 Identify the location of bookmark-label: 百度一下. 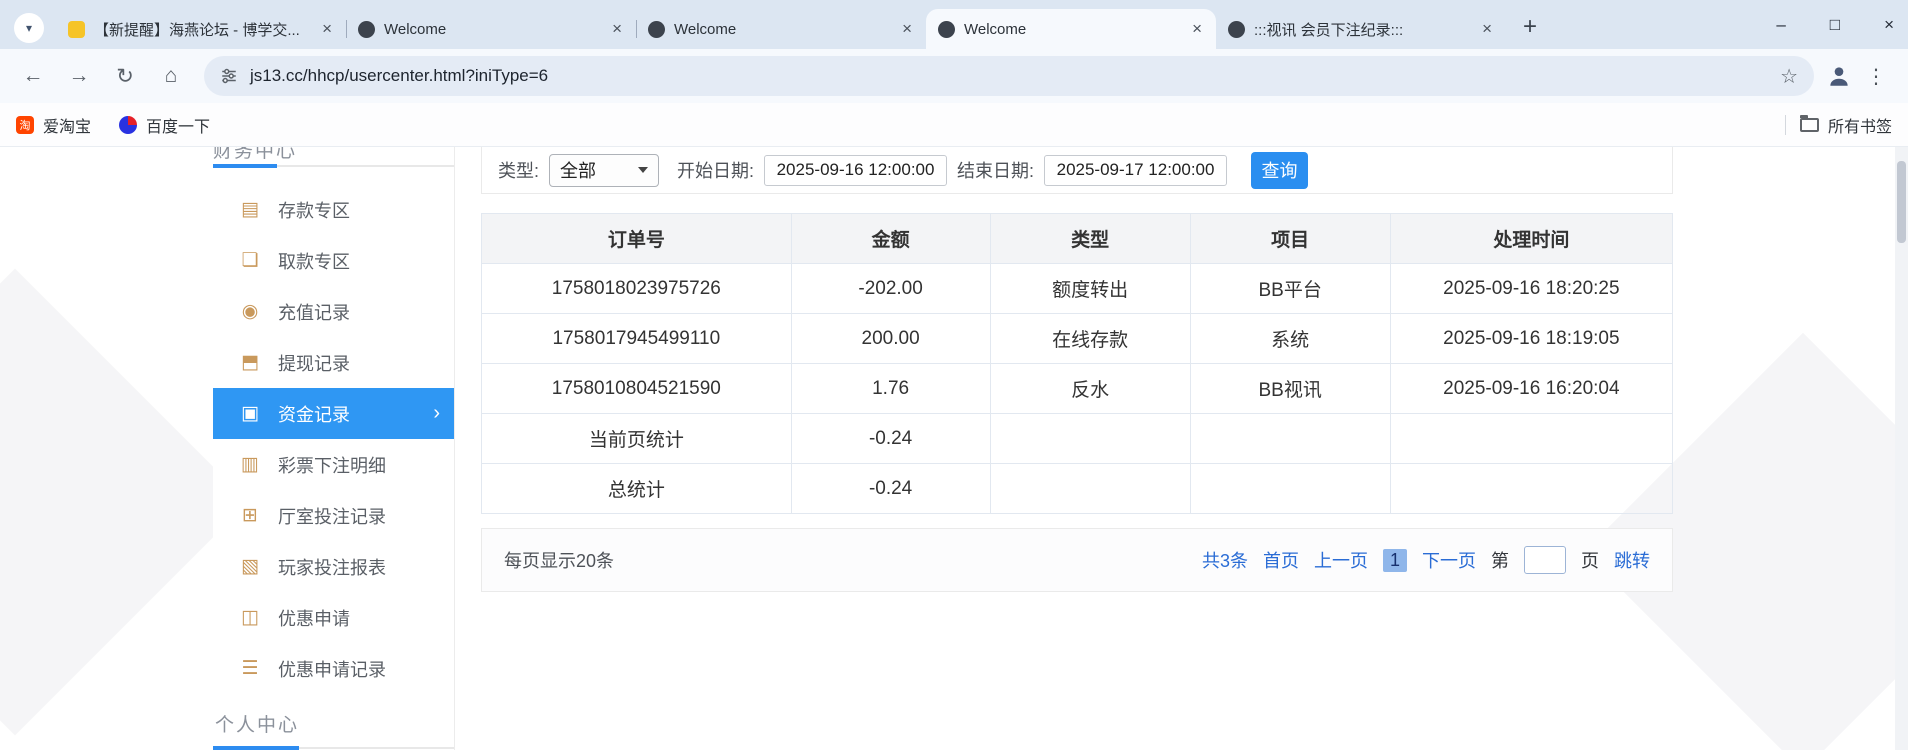
(178, 127).